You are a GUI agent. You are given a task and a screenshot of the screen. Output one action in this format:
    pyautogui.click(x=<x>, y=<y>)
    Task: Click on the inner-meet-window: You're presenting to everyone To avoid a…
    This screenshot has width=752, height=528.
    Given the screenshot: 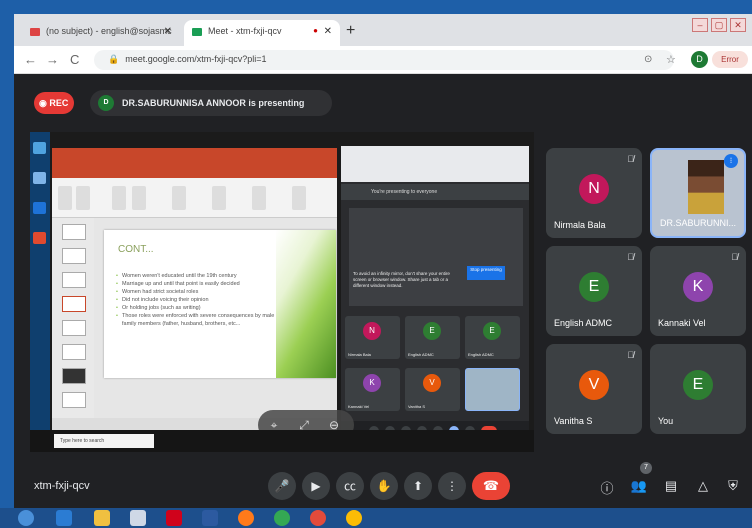 What is the action you would take?
    pyautogui.click(x=435, y=293)
    